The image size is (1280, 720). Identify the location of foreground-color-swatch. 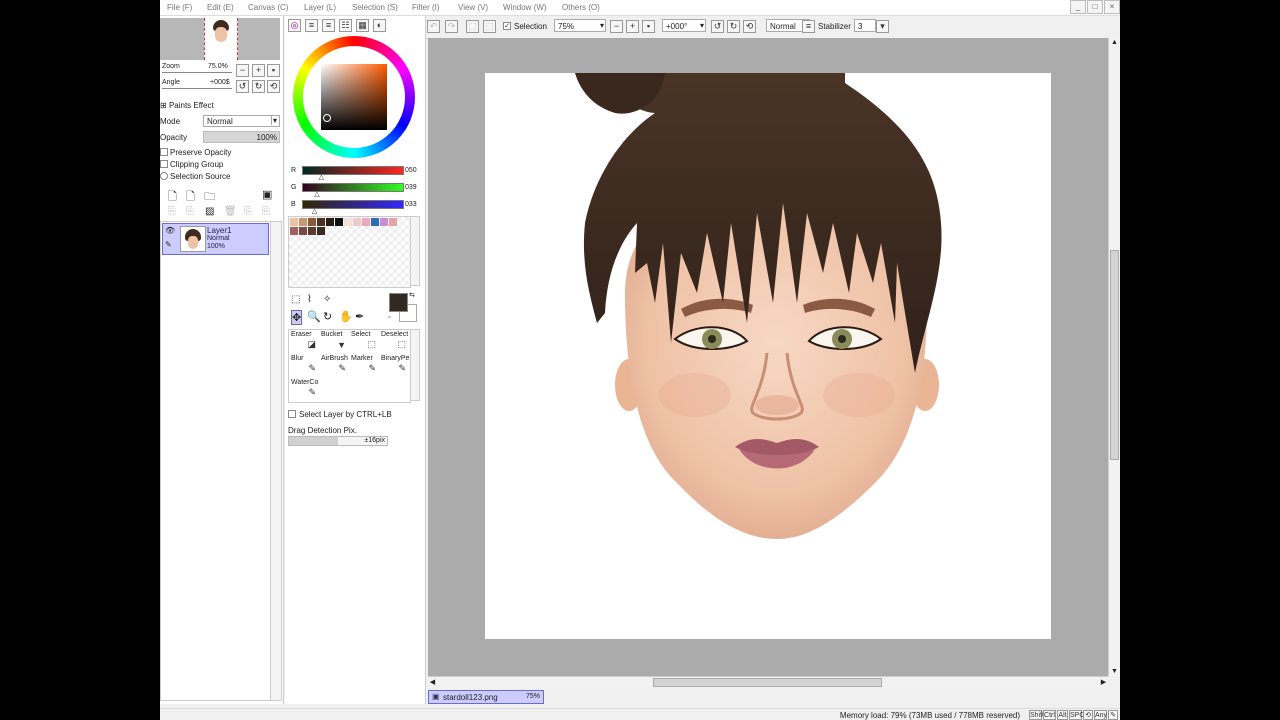
(398, 302).